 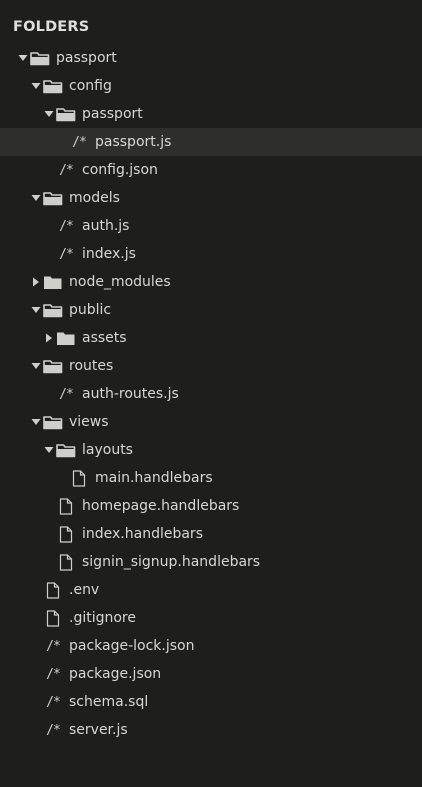 What do you see at coordinates (161, 506) in the screenshot?
I see `tree-item-label: homepage.handlebars` at bounding box center [161, 506].